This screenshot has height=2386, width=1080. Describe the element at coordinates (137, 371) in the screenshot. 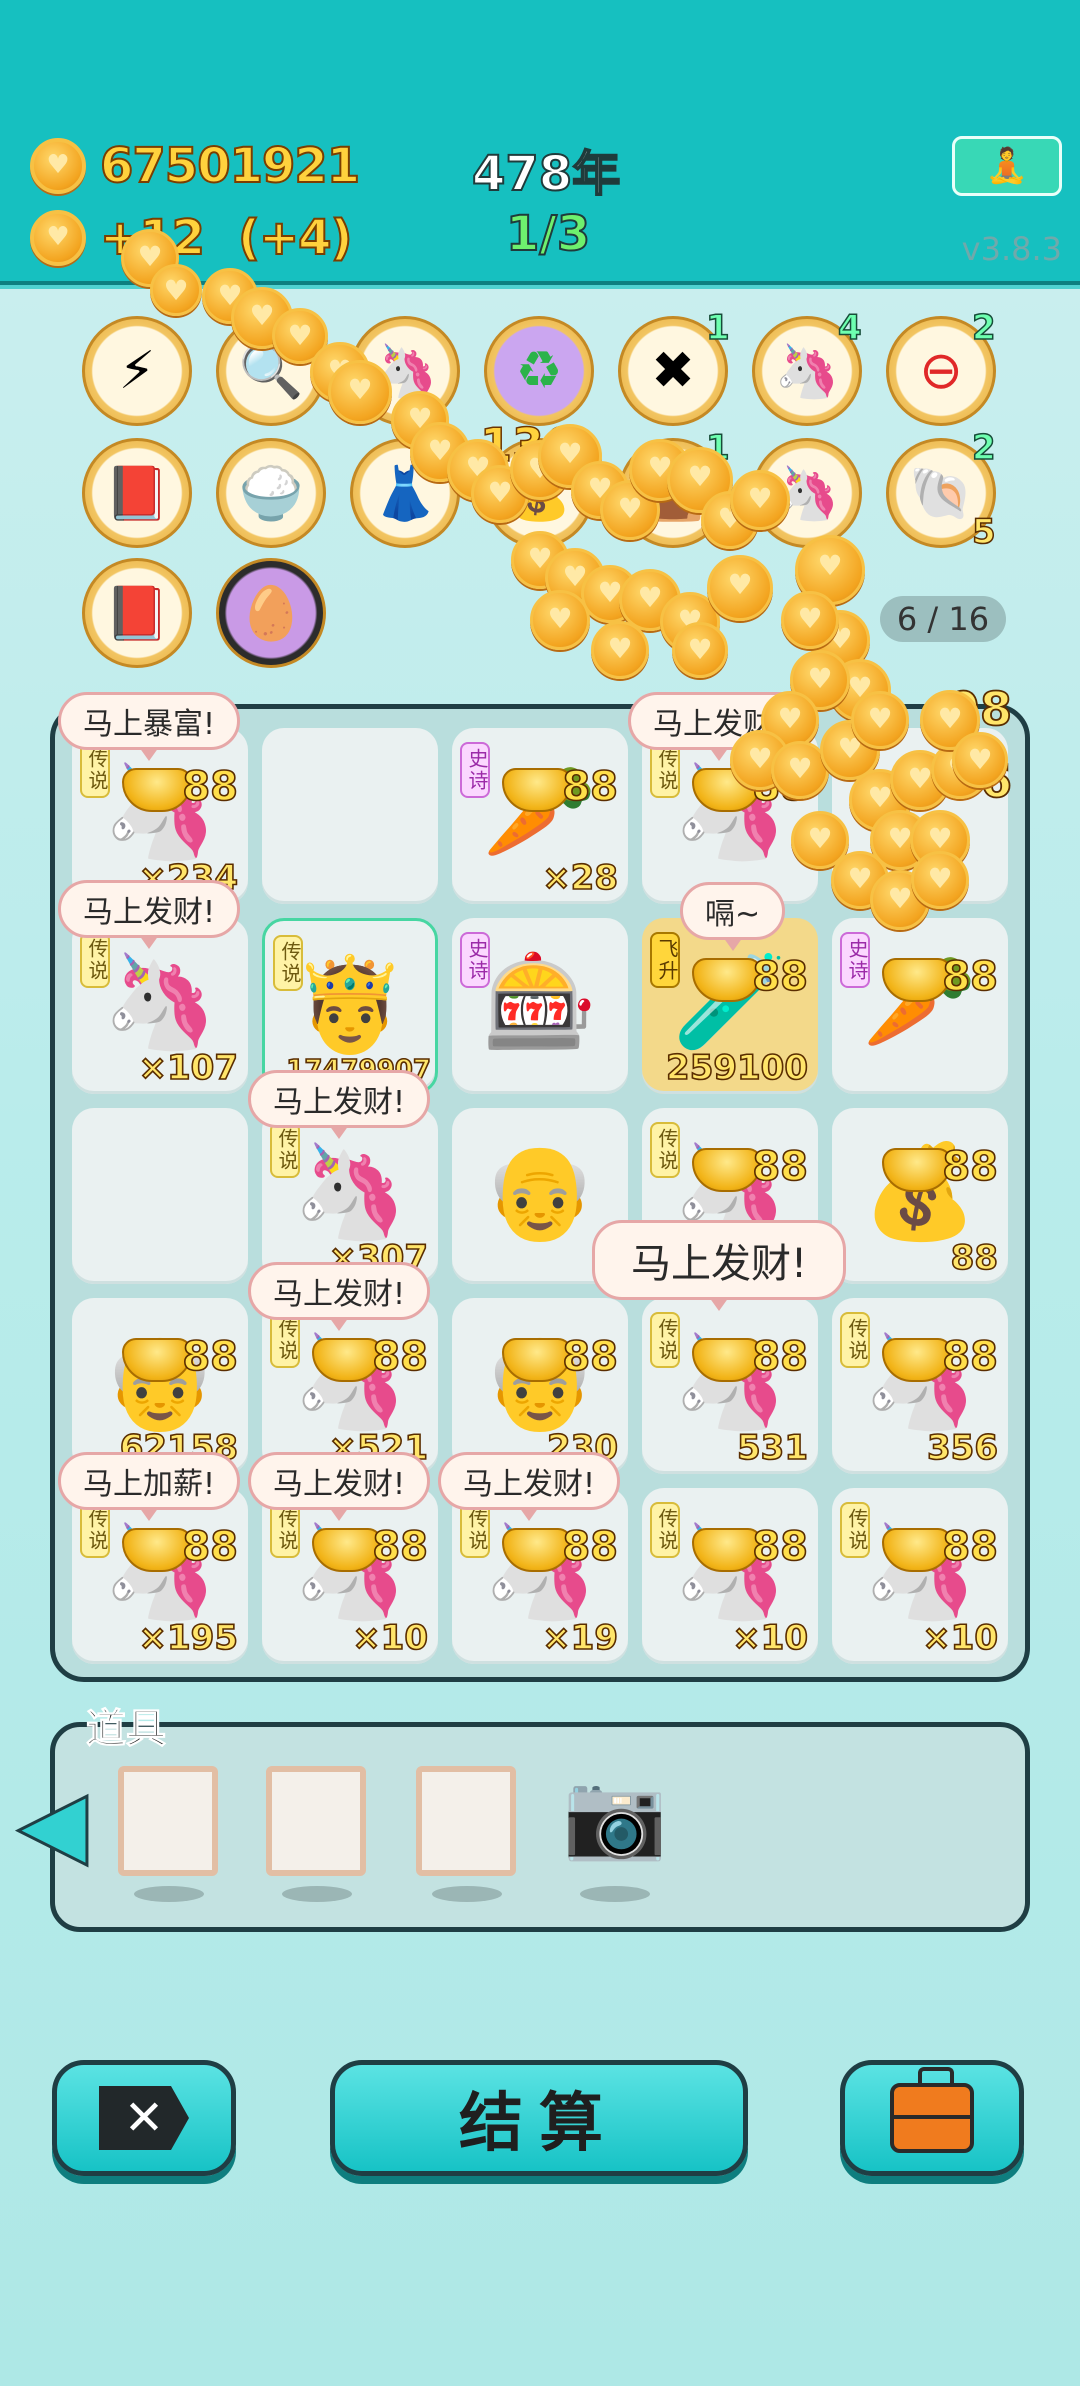

I see `lightning-icon: ⚡` at that location.